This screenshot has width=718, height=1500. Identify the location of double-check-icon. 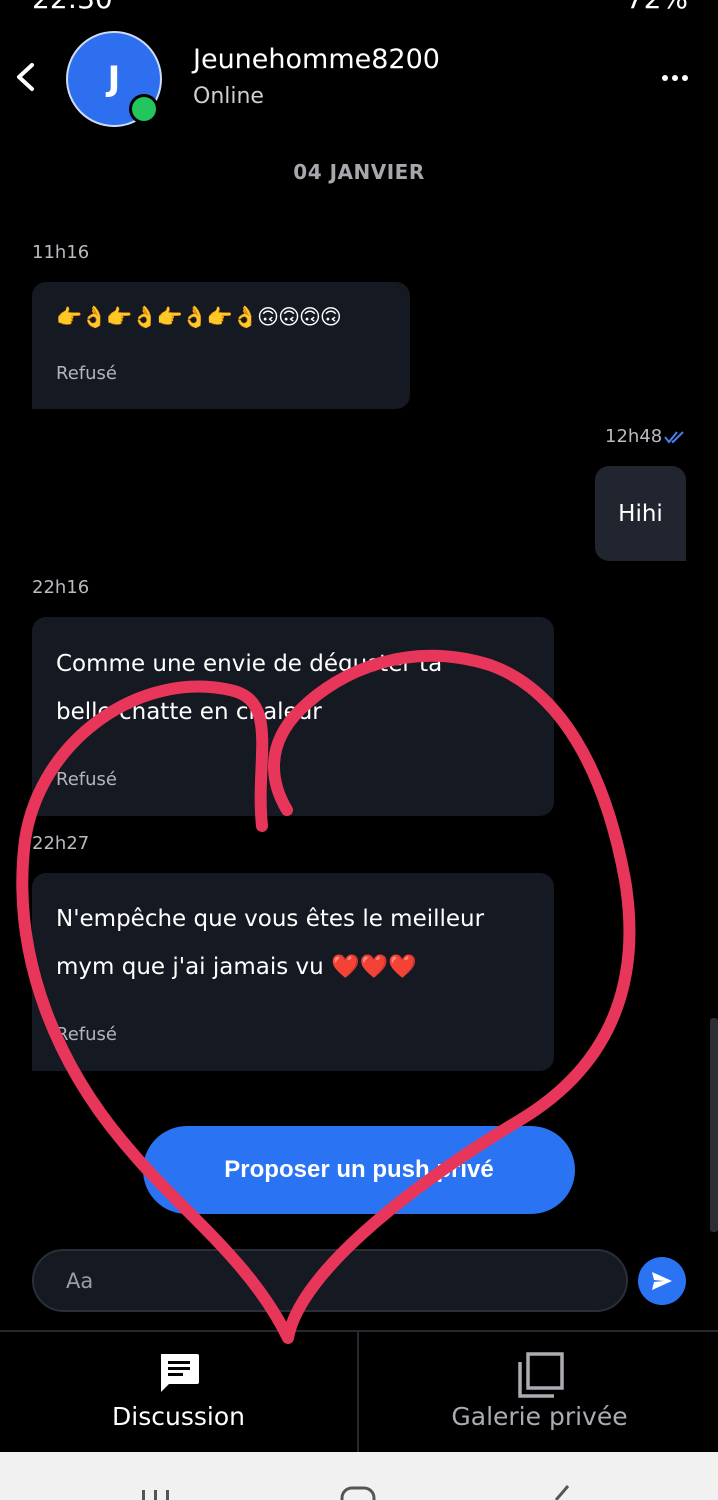
(674, 437).